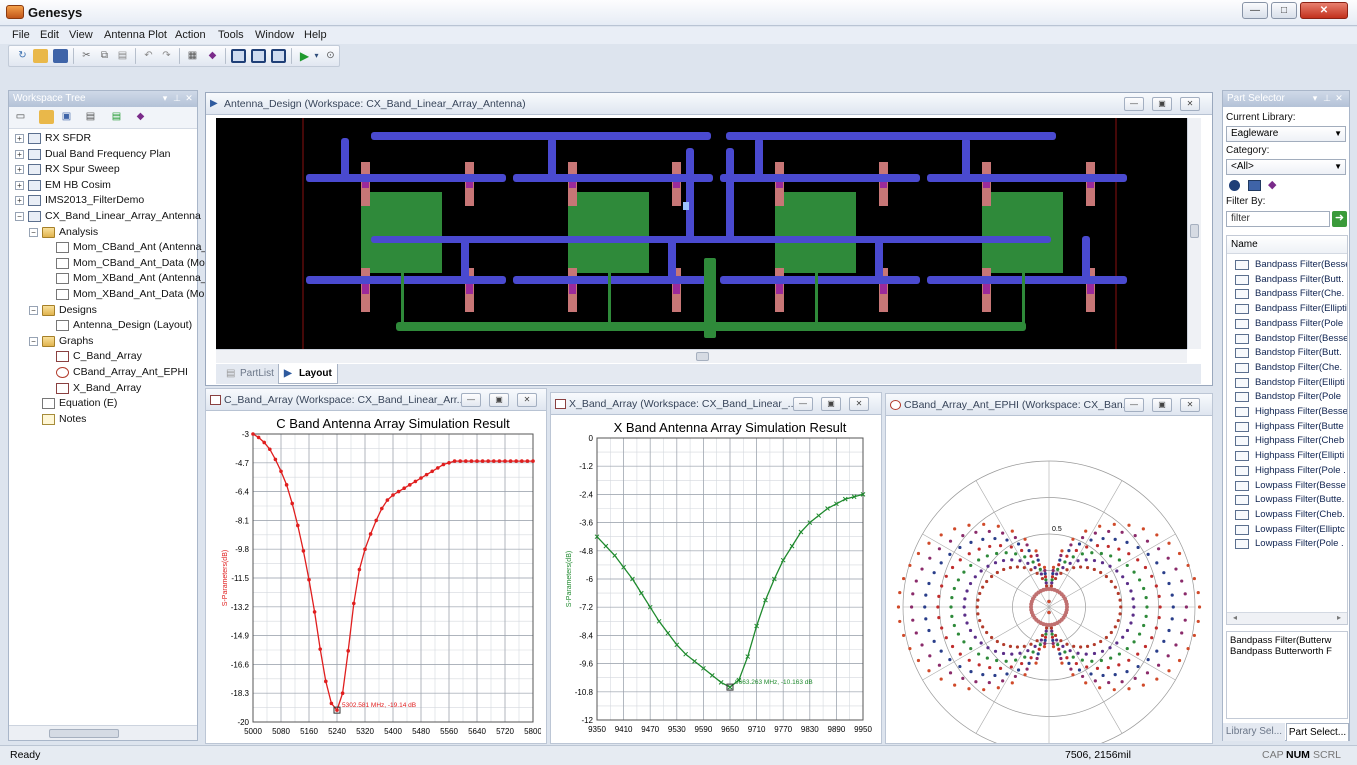 This screenshot has height=765, width=1357. I want to click on grid-icon, so click(278, 56).